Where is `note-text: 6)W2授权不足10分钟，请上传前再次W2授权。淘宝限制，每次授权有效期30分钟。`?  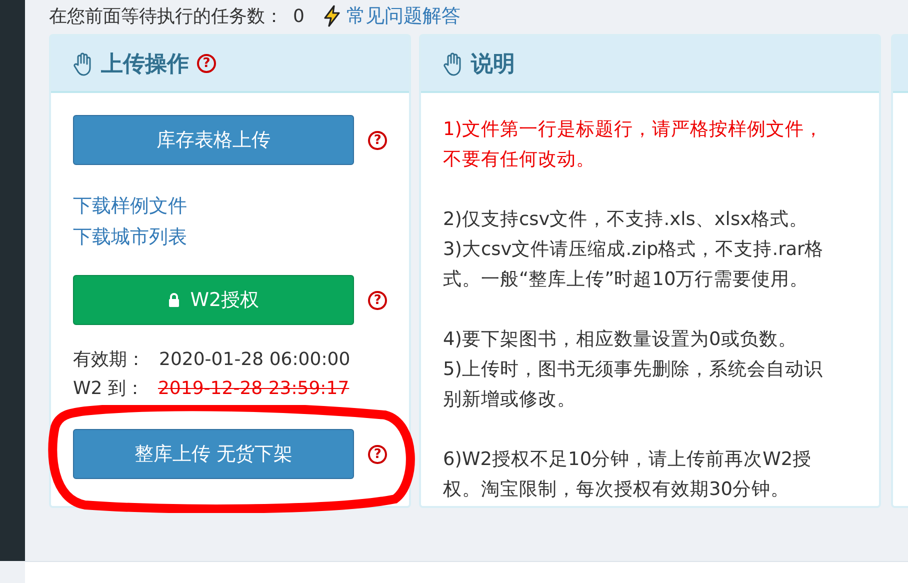 note-text: 6)W2授权不足10分钟，请上传前再次W2授权。淘宝限制，每次授权有效期30分钟。 is located at coordinates (628, 475).